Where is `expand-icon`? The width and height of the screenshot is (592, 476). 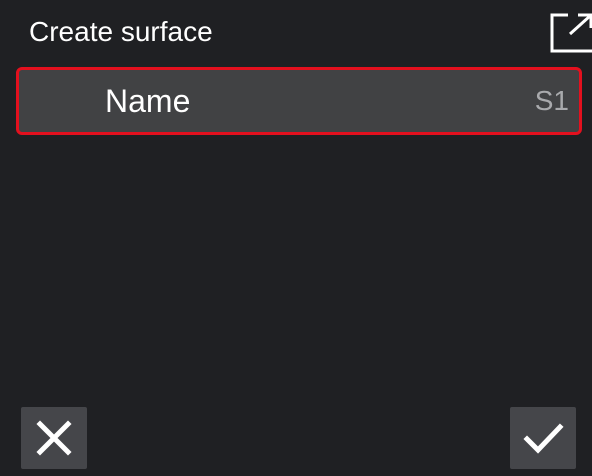 expand-icon is located at coordinates (570, 32).